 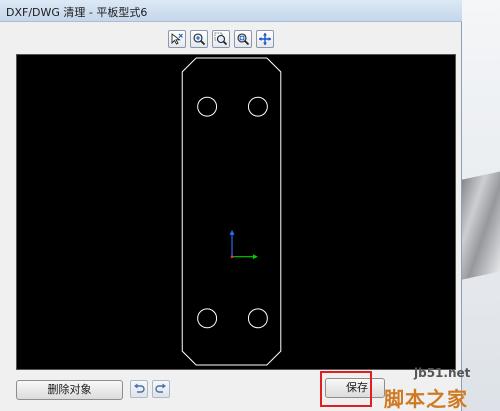 I want to click on pan-button, so click(x=265, y=39).